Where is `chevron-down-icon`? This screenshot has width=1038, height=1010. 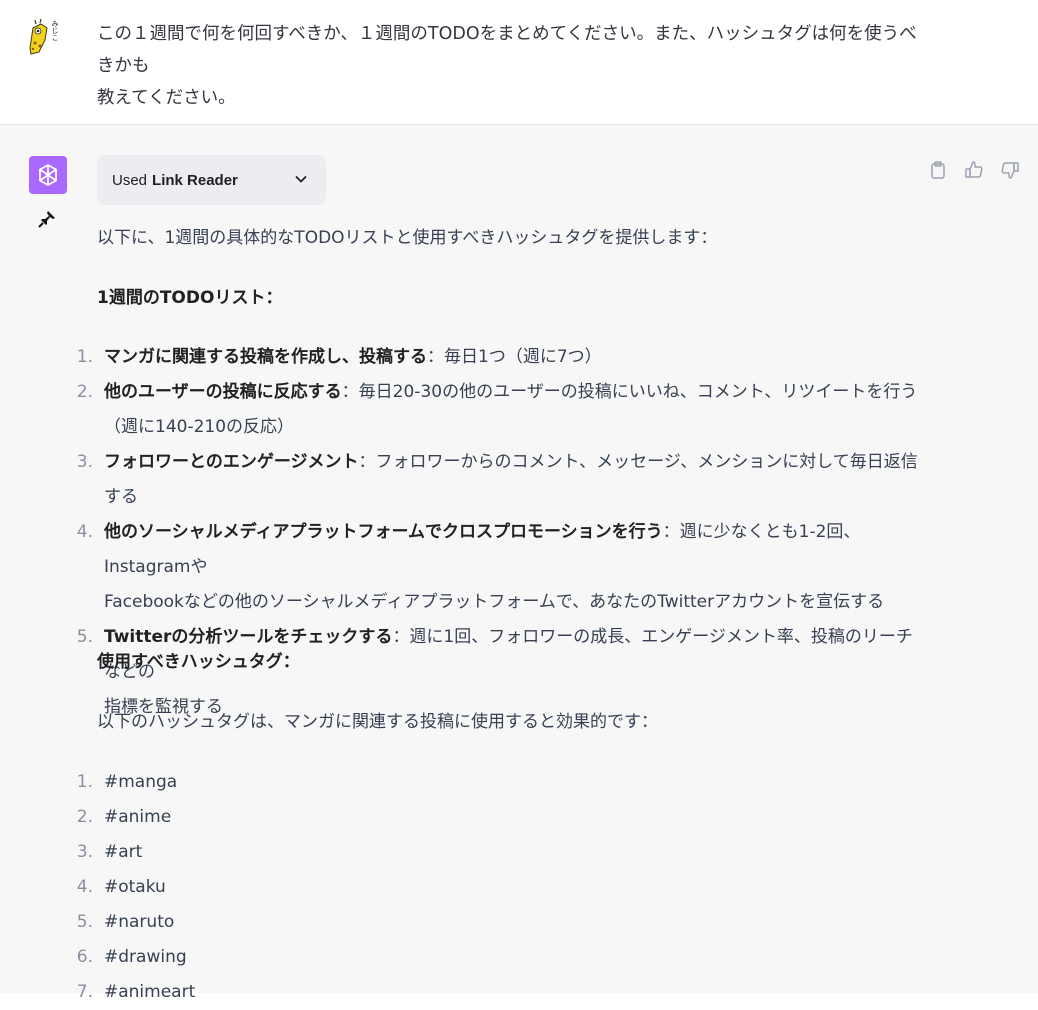 chevron-down-icon is located at coordinates (301, 179).